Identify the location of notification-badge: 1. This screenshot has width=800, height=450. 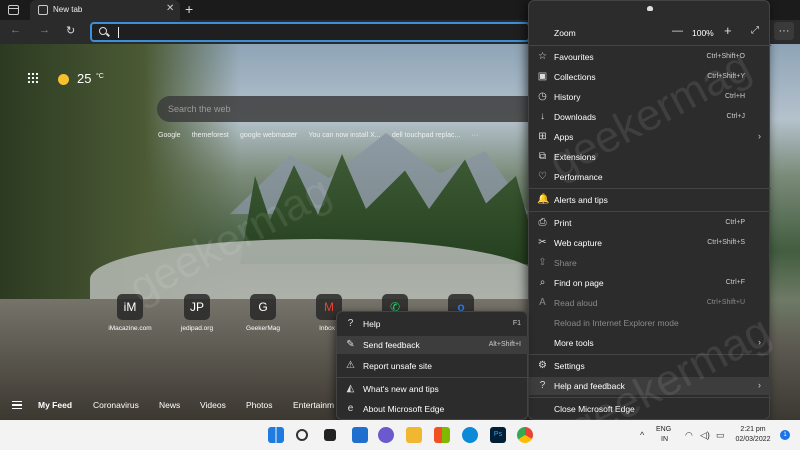
(785, 435).